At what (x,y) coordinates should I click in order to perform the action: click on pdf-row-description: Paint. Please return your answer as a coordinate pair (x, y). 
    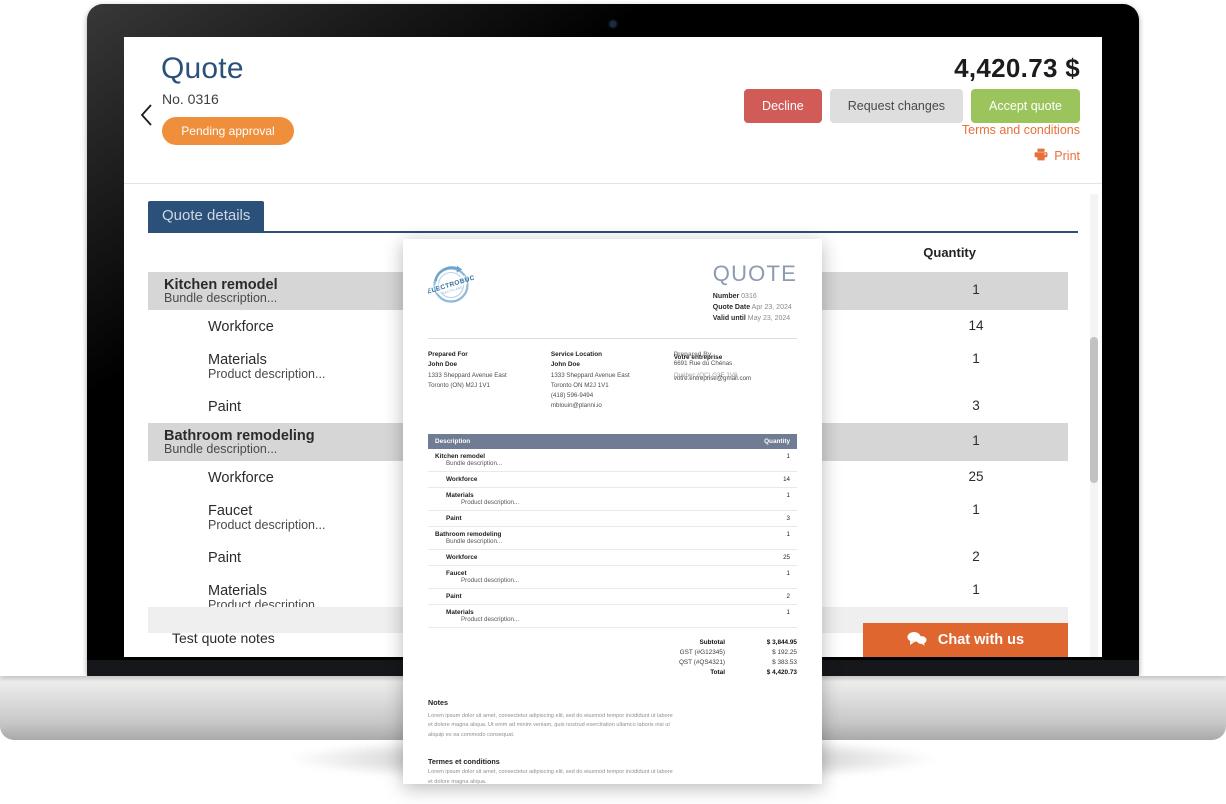
    Looking at the image, I should click on (448, 596).